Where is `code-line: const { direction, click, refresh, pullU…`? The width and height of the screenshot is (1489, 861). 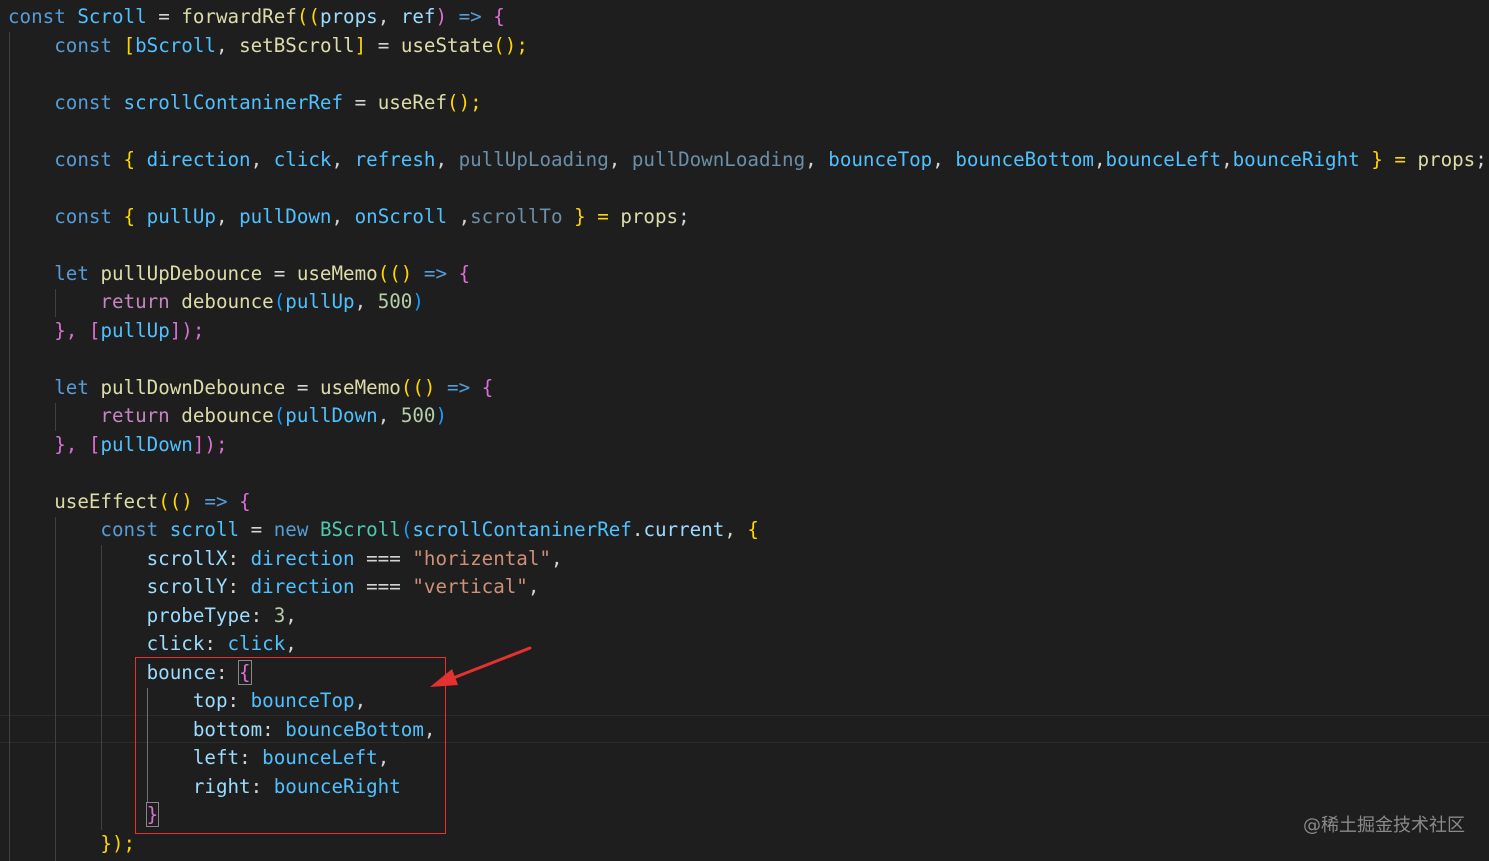
code-line: const { direction, click, refresh, pullU… is located at coordinates (770, 159).